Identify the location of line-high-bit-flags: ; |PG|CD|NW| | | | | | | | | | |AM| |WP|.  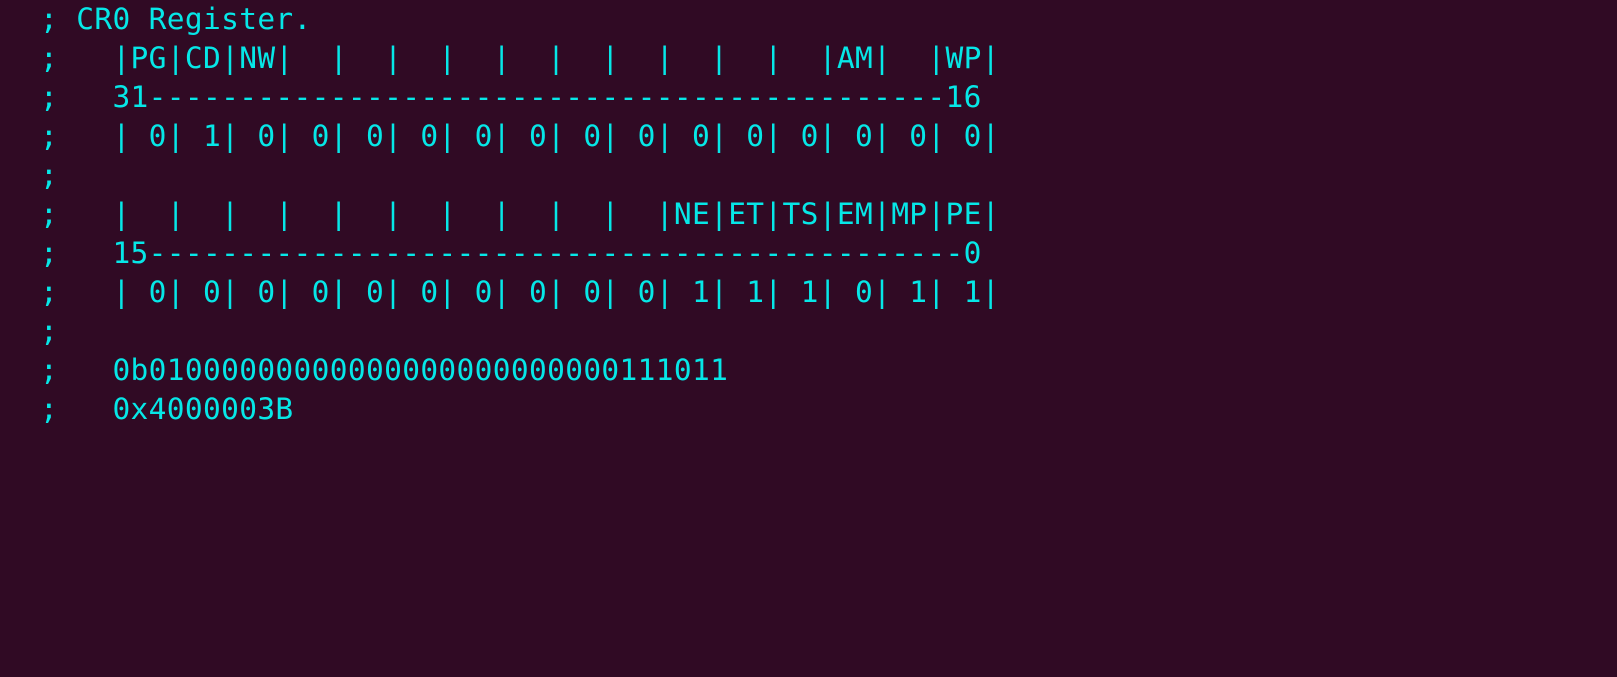
(520, 58).